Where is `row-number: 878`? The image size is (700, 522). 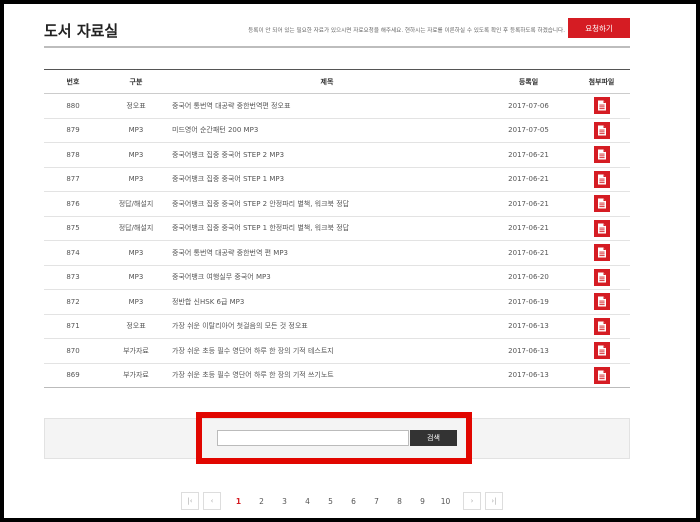 row-number: 878 is located at coordinates (73, 155).